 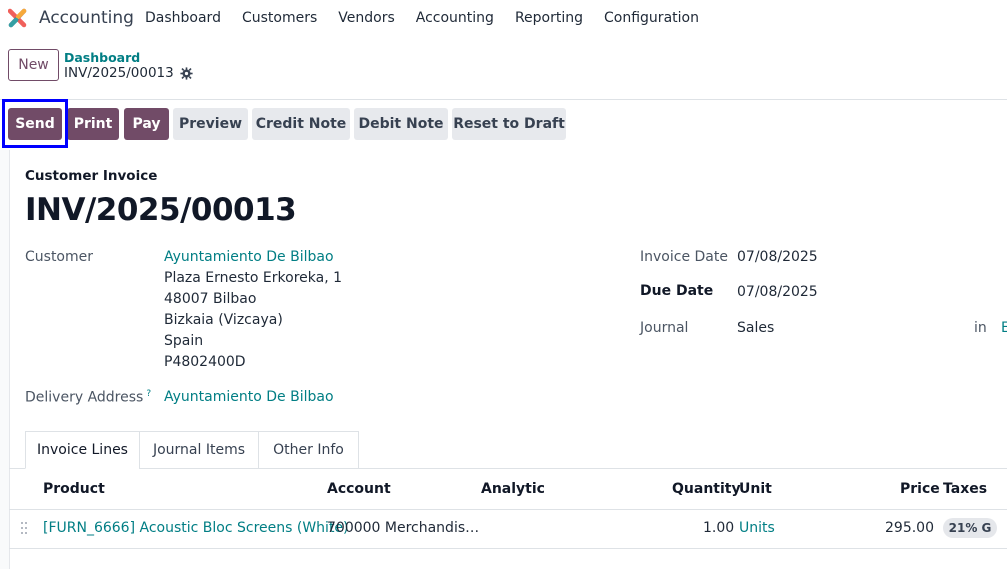 What do you see at coordinates (102, 57) in the screenshot?
I see `breadcrumb-dashboard: Dashboard` at bounding box center [102, 57].